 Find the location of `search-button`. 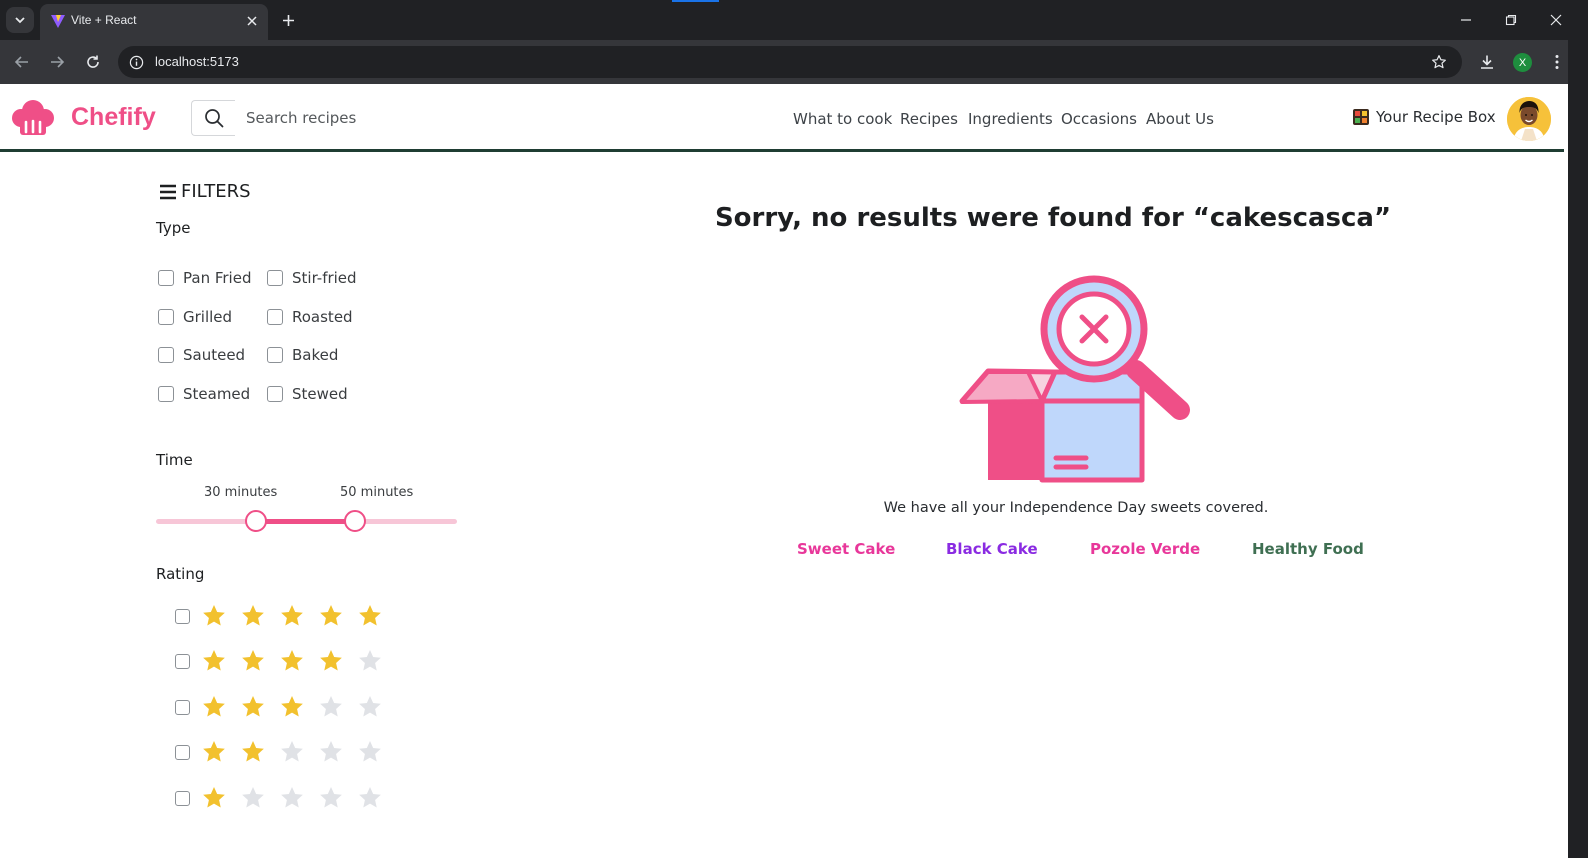

search-button is located at coordinates (213, 118).